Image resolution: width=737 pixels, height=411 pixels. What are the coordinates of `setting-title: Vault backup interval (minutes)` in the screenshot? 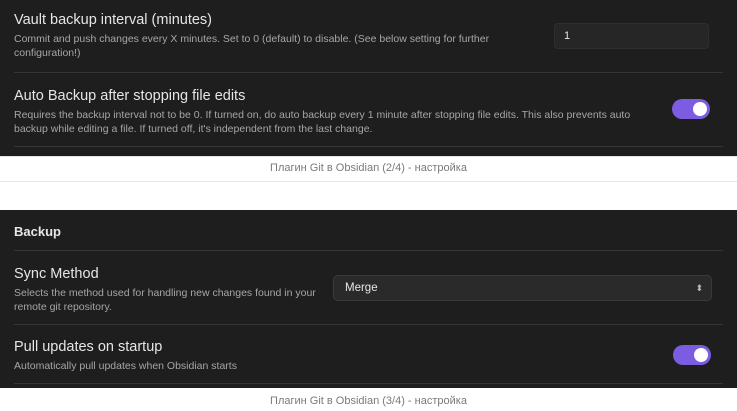 It's located at (113, 20).